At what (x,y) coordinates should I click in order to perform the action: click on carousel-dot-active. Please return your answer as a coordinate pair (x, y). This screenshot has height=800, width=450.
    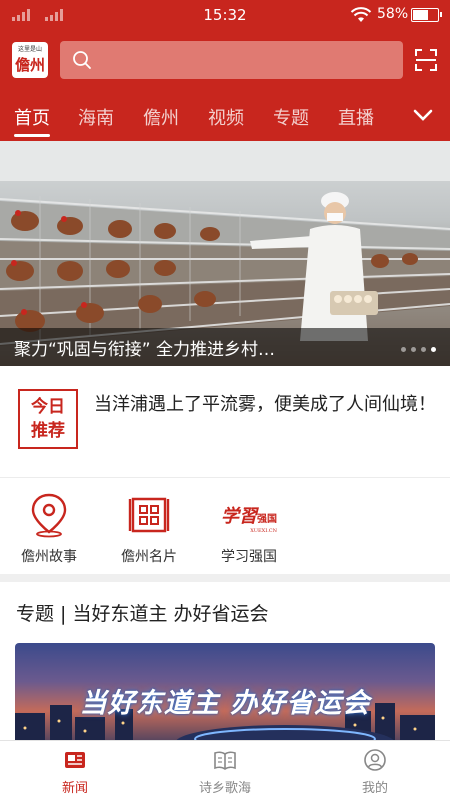
    Looking at the image, I should click on (433, 349).